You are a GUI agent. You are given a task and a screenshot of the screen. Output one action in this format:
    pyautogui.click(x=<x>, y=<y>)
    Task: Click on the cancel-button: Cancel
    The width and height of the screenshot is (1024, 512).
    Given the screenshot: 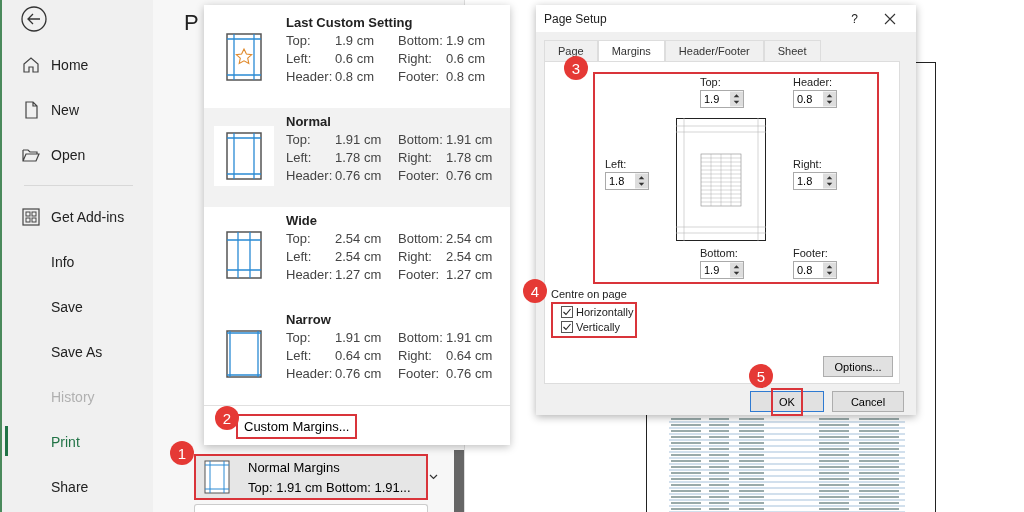 What is the action you would take?
    pyautogui.click(x=868, y=401)
    